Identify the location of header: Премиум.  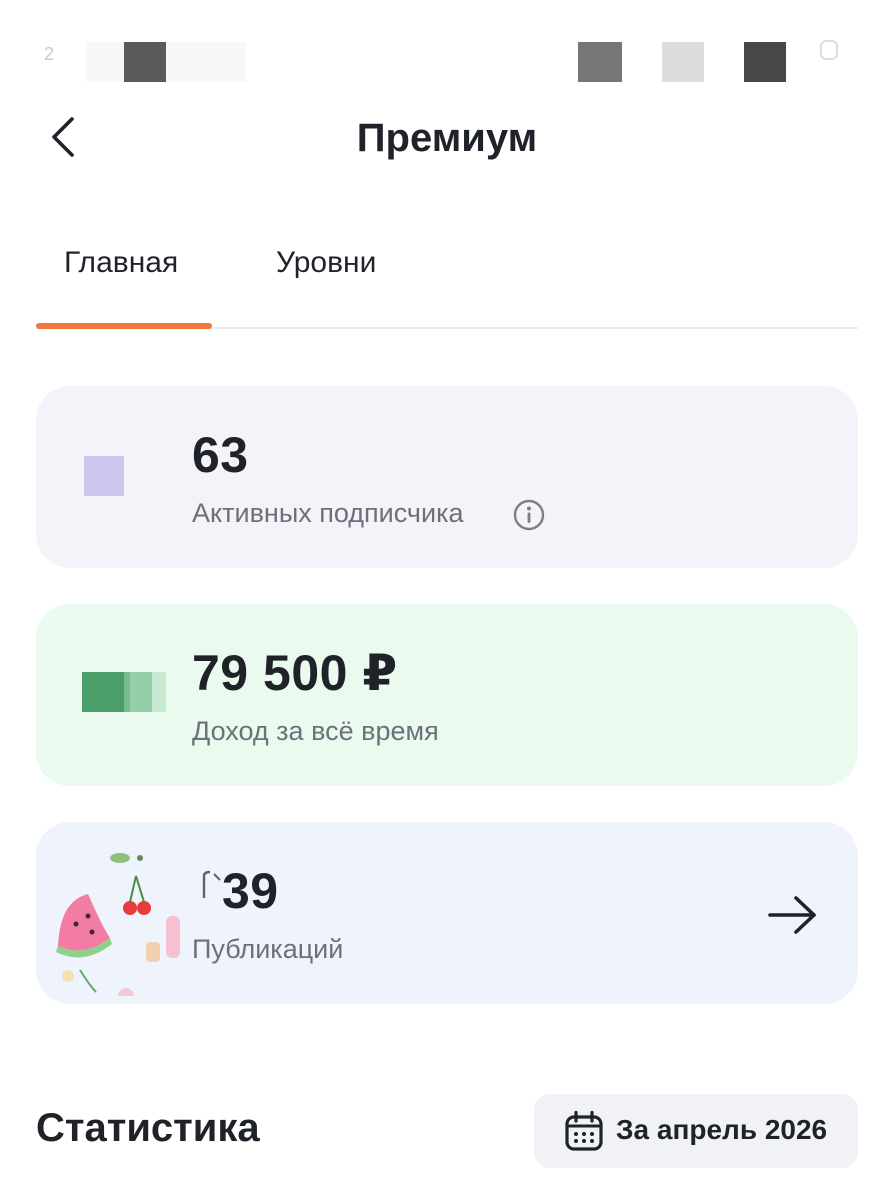
(447, 138).